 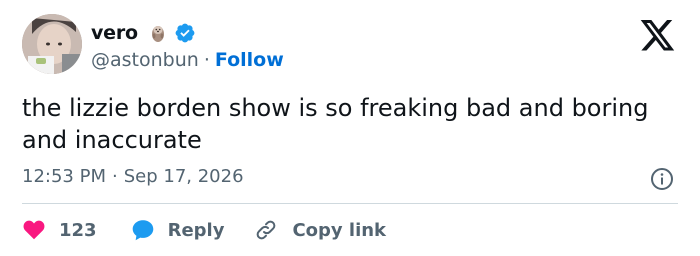 I want to click on reply-button: Reply, so click(x=177, y=230).